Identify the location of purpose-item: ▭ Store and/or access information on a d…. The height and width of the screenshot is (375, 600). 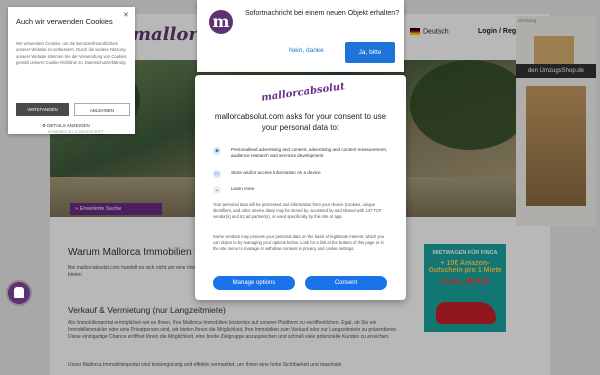
(300, 174).